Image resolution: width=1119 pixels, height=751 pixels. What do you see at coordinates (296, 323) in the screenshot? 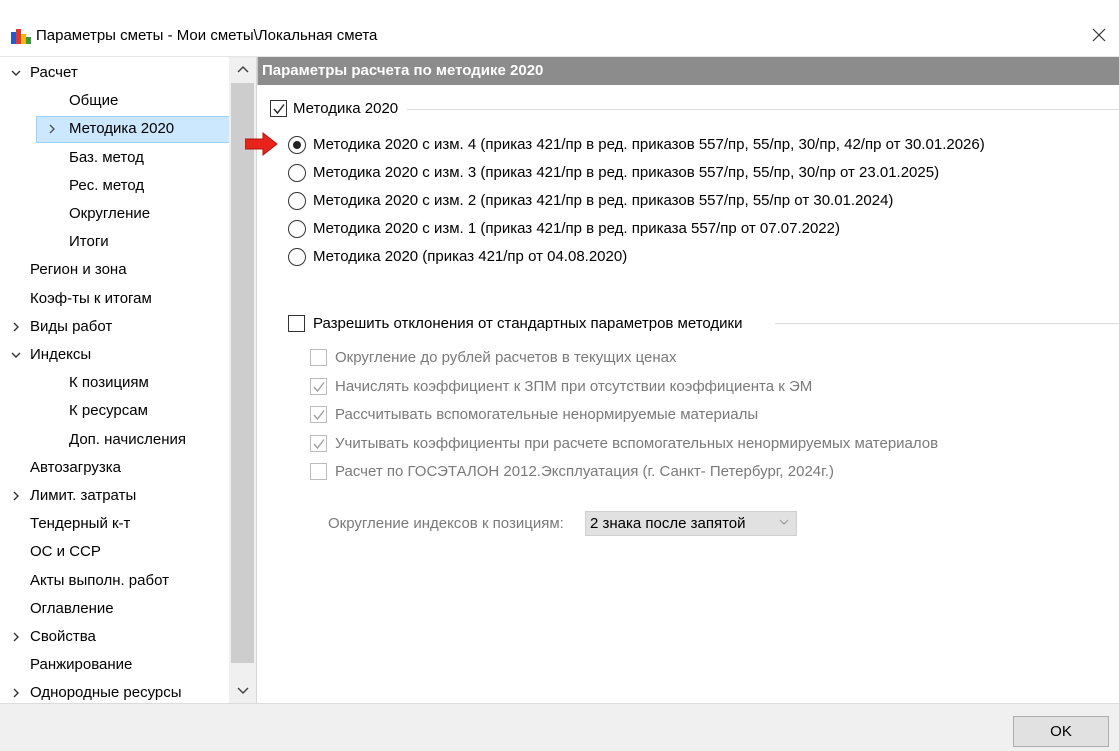
I see `deviation-checkbox` at bounding box center [296, 323].